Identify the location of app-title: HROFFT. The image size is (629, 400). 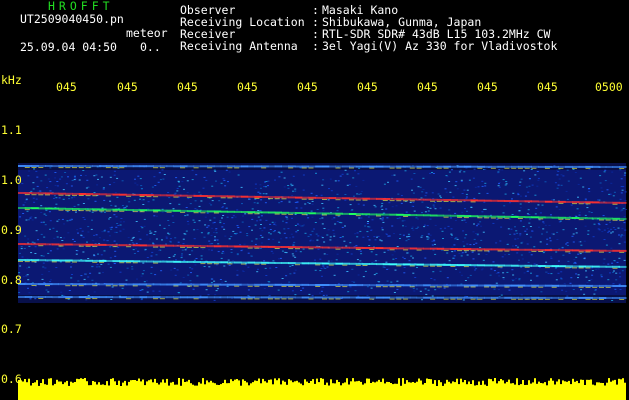
(81, 6).